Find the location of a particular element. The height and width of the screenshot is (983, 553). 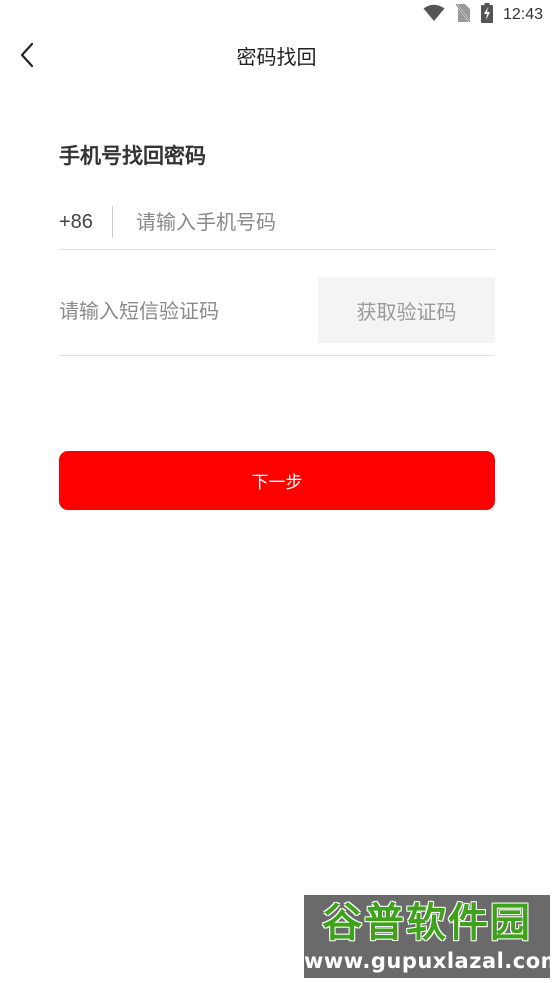

status-icons: 12:43 is located at coordinates (483, 15).